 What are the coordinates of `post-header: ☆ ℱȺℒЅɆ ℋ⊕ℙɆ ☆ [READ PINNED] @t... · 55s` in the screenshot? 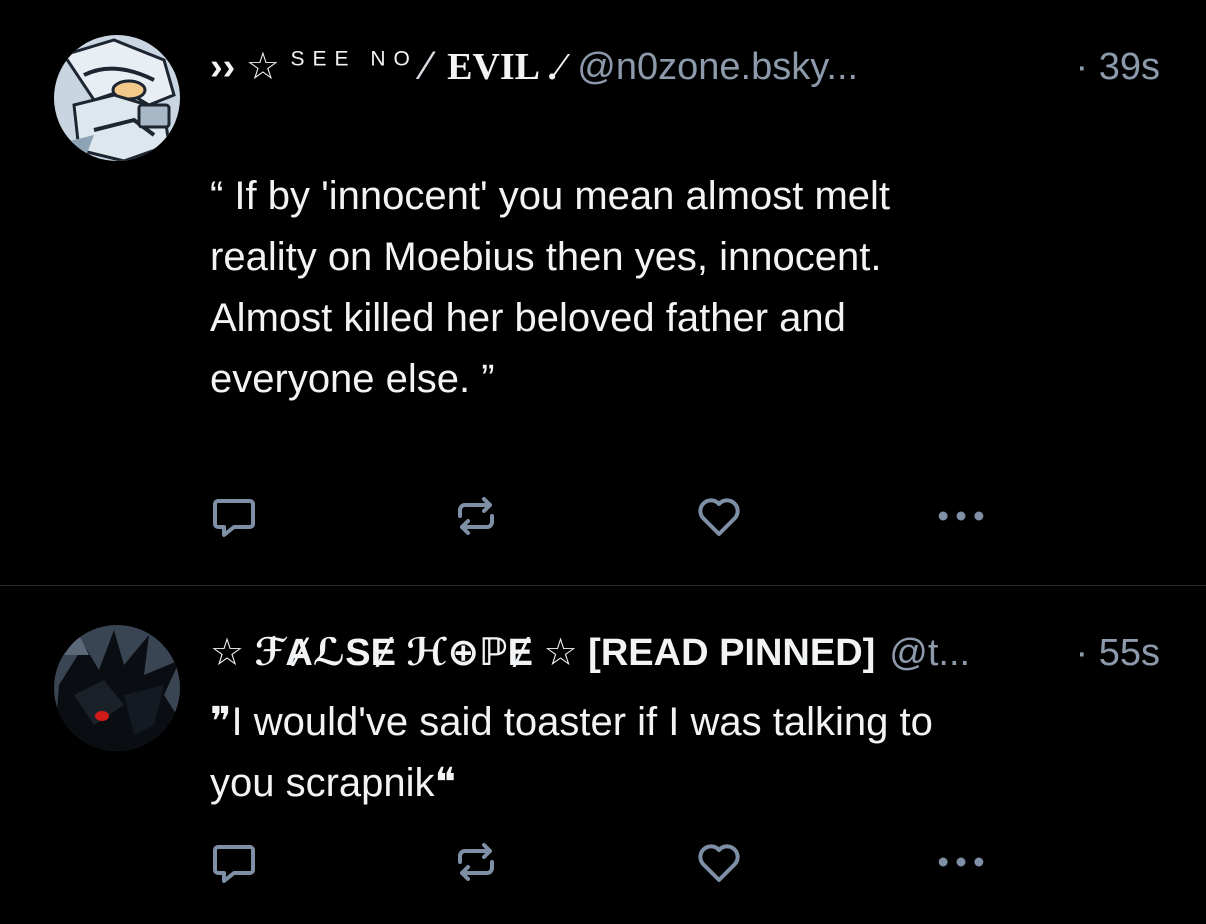 It's located at (685, 652).